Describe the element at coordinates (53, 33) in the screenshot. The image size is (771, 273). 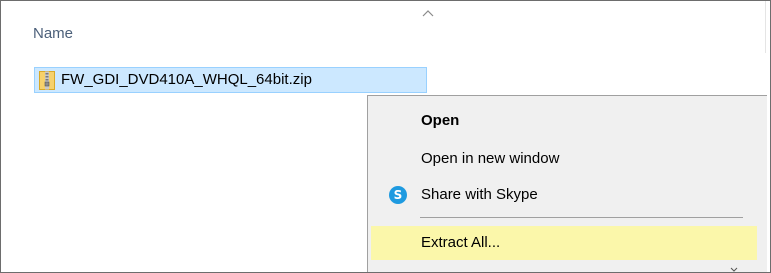
I see `column-header-name: Name` at that location.